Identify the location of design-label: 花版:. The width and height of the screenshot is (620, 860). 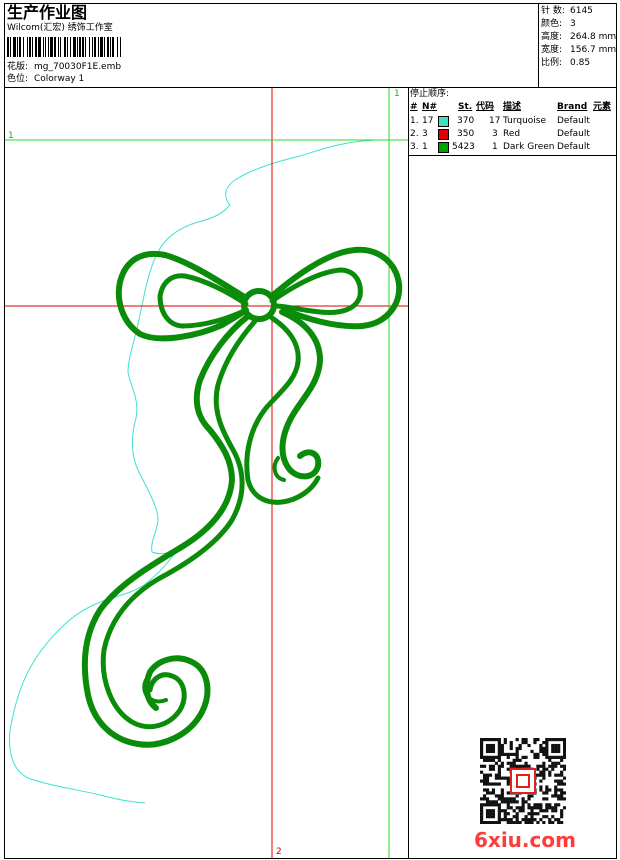
(18, 67).